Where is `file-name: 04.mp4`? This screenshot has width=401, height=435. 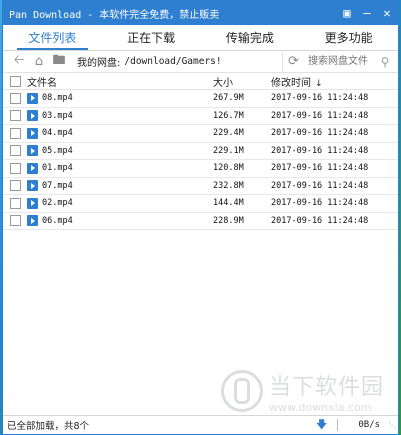 file-name: 04.mp4 is located at coordinates (57, 133).